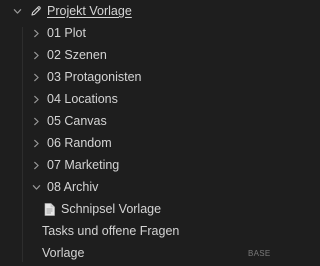 Image resolution: width=320 pixels, height=266 pixels. Describe the element at coordinates (82, 99) in the screenshot. I see `folder-label: 04 Locations` at that location.